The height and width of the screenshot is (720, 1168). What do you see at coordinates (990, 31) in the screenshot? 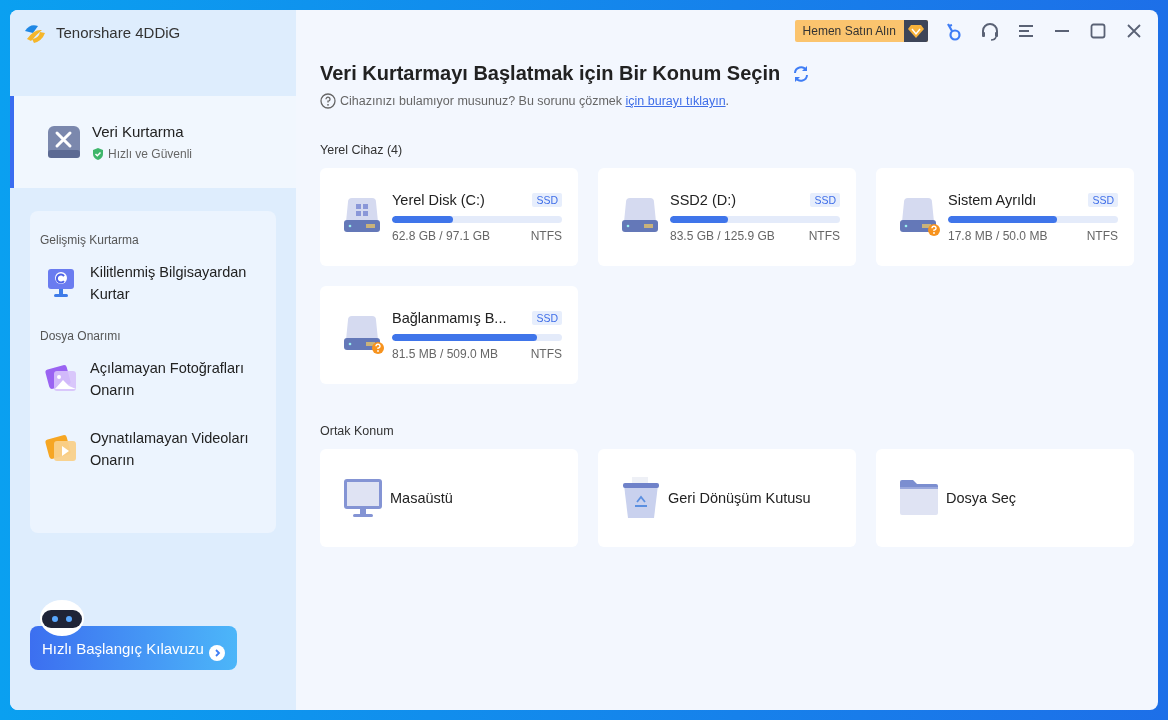
I see `headset-icon` at bounding box center [990, 31].